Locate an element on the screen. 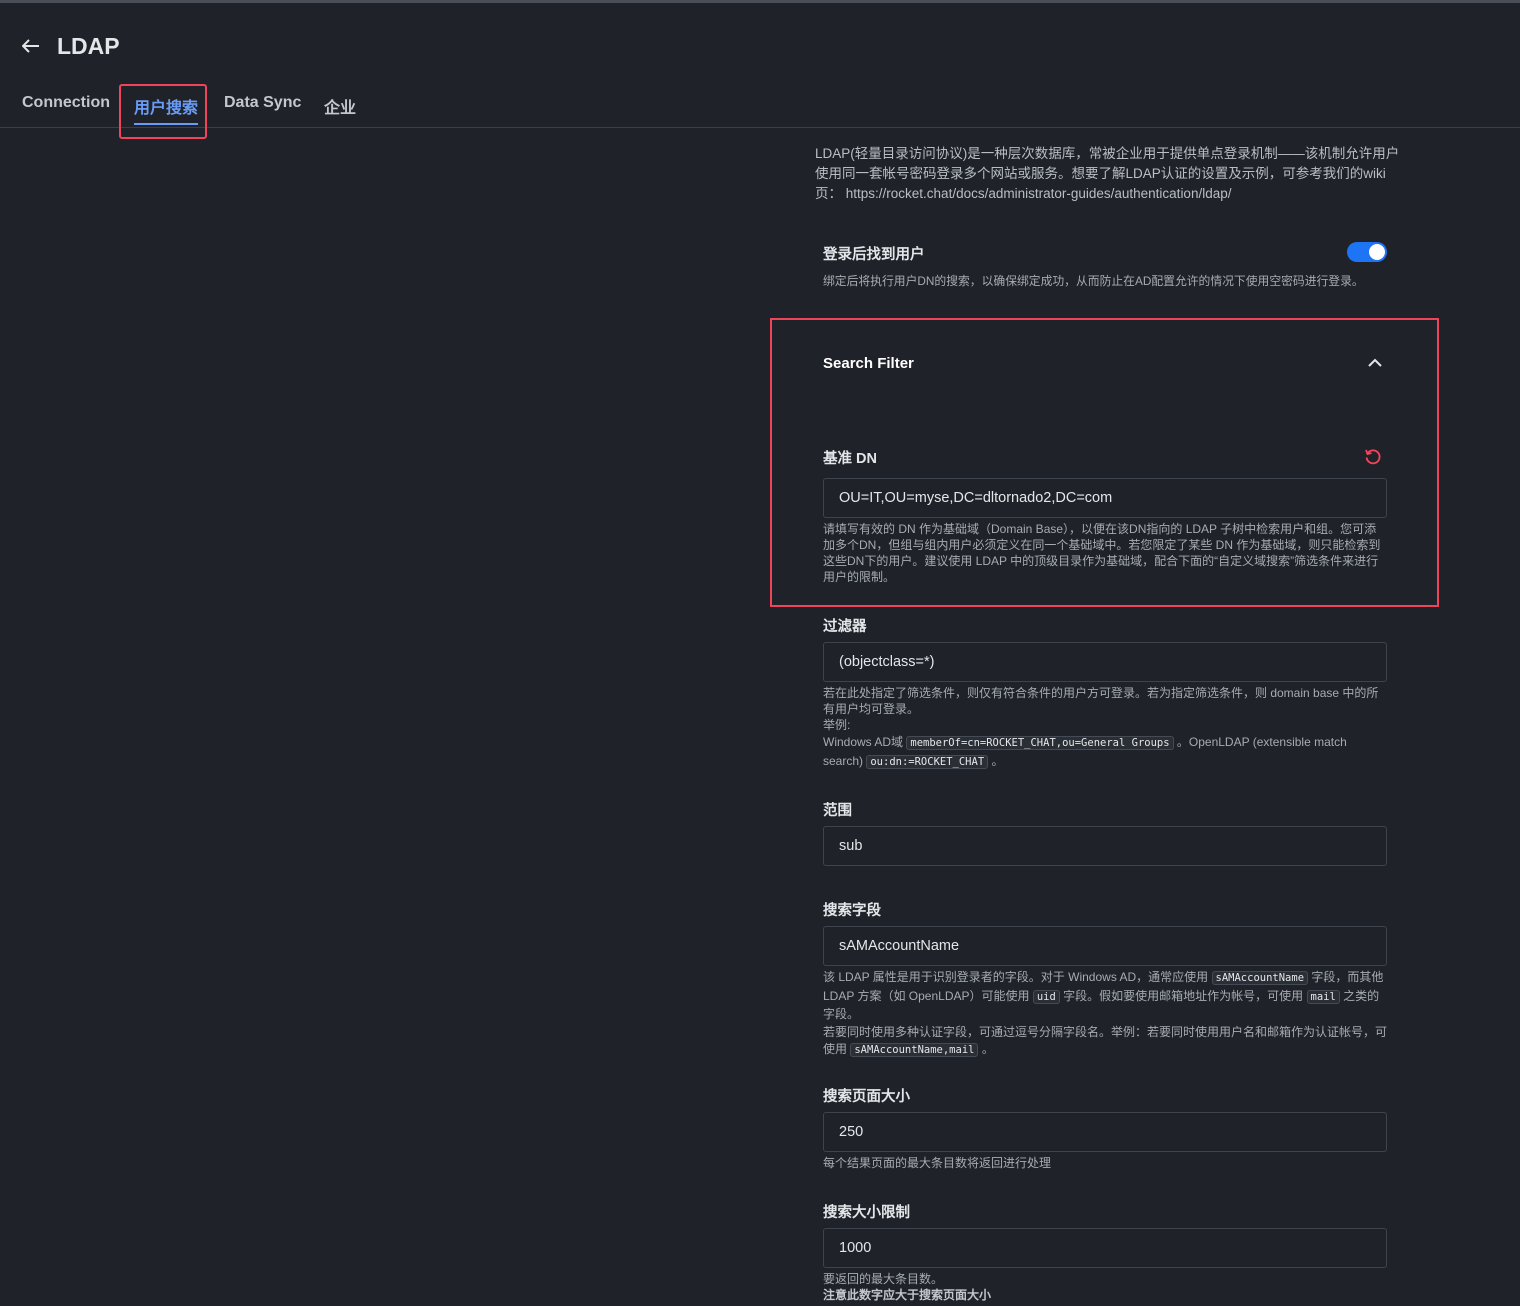 The height and width of the screenshot is (1306, 1520). search-field-code-4: sAMAccountName,mail is located at coordinates (914, 1050).